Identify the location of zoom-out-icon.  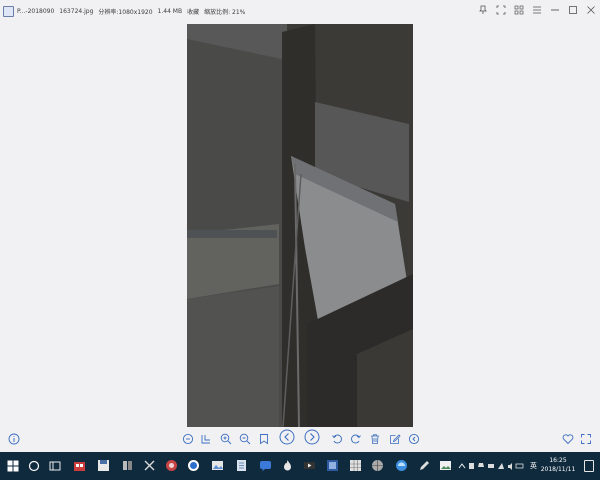
(245, 439).